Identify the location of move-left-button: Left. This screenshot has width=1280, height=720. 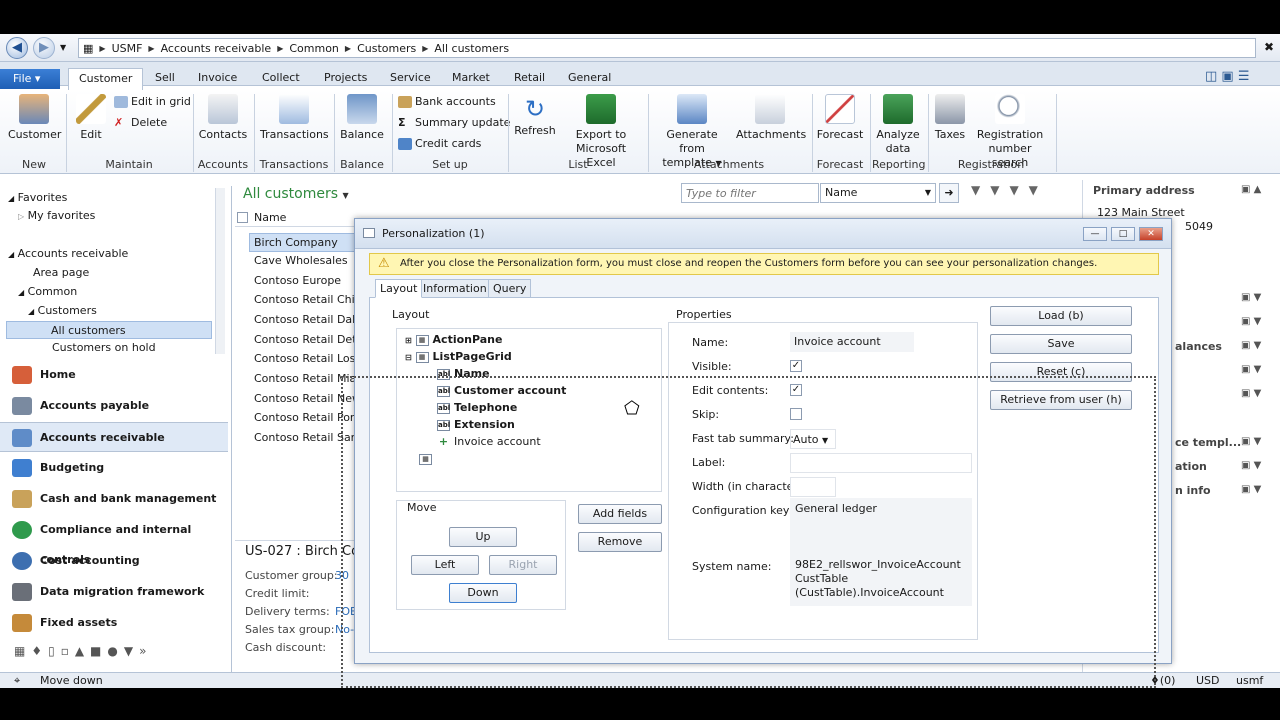
(445, 565).